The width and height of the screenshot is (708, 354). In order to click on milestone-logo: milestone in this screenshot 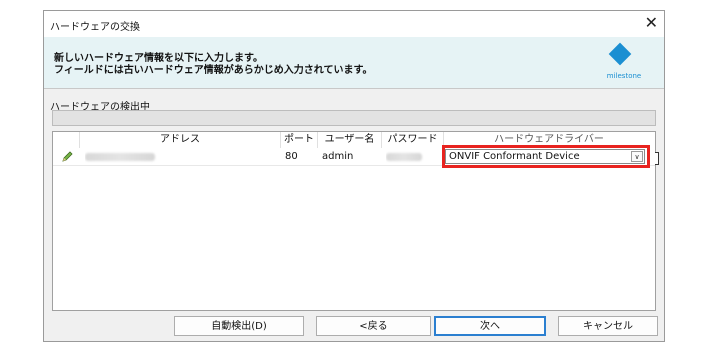, I will do `click(622, 63)`.